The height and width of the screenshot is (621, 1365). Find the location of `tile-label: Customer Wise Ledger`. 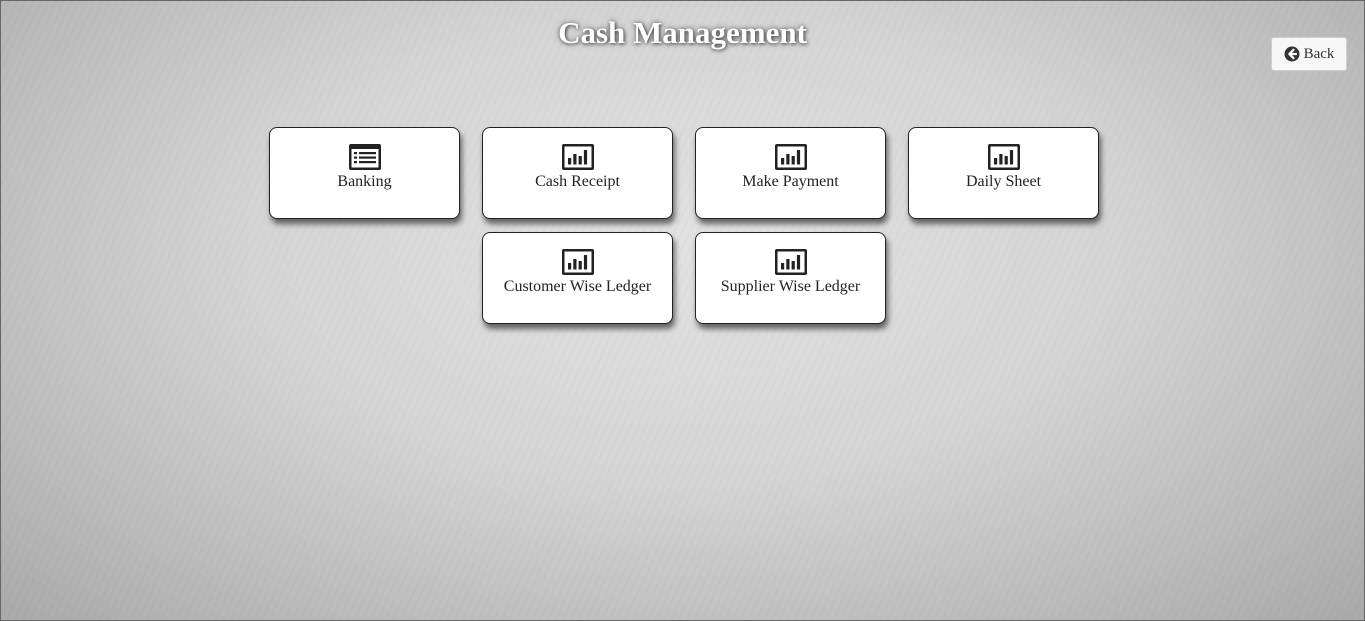

tile-label: Customer Wise Ledger is located at coordinates (577, 286).